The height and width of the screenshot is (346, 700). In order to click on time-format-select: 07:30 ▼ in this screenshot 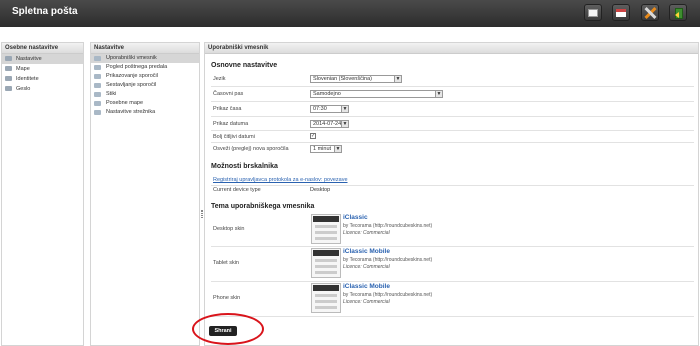, I will do `click(329, 109)`.